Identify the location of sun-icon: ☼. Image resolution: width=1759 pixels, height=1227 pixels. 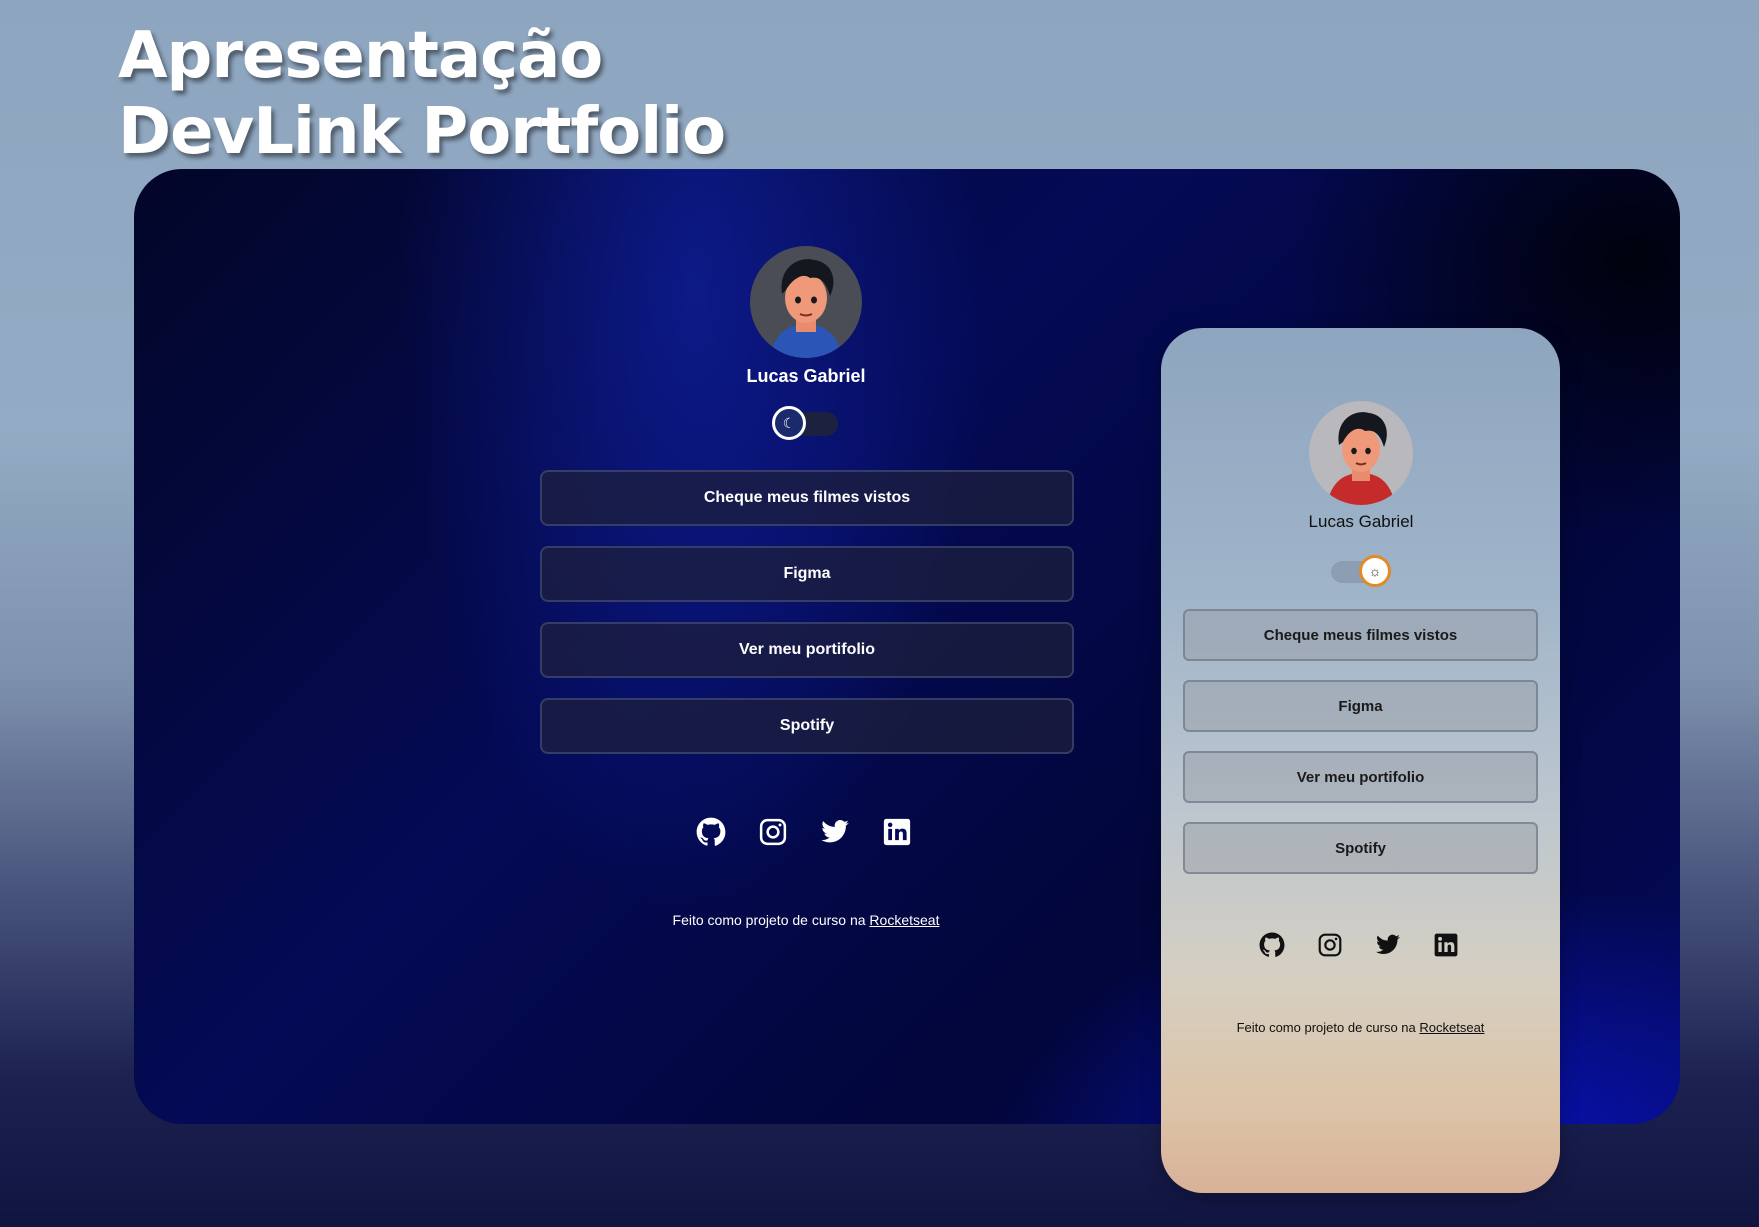
(1375, 571).